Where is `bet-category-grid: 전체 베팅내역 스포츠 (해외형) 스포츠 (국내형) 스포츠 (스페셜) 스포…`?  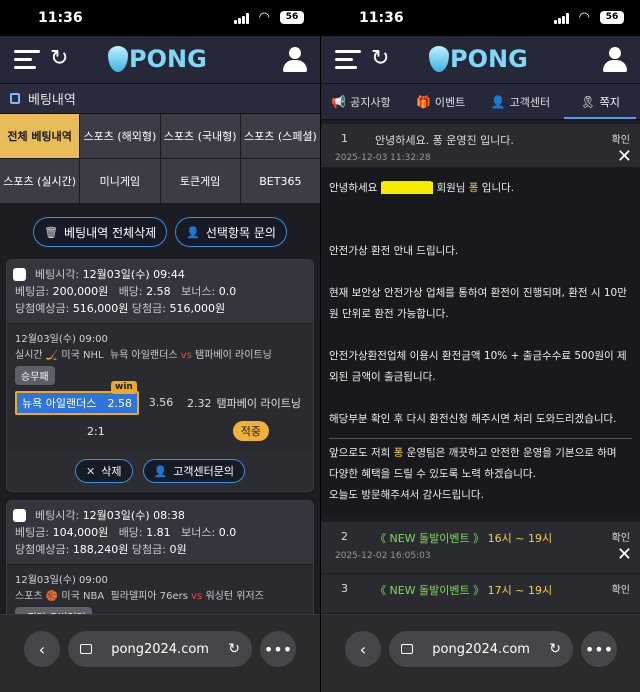 bet-category-grid: 전체 베팅내역 스포츠 (해외형) 스포츠 (국내형) 스포츠 (스페셜) 스포… is located at coordinates (160, 158).